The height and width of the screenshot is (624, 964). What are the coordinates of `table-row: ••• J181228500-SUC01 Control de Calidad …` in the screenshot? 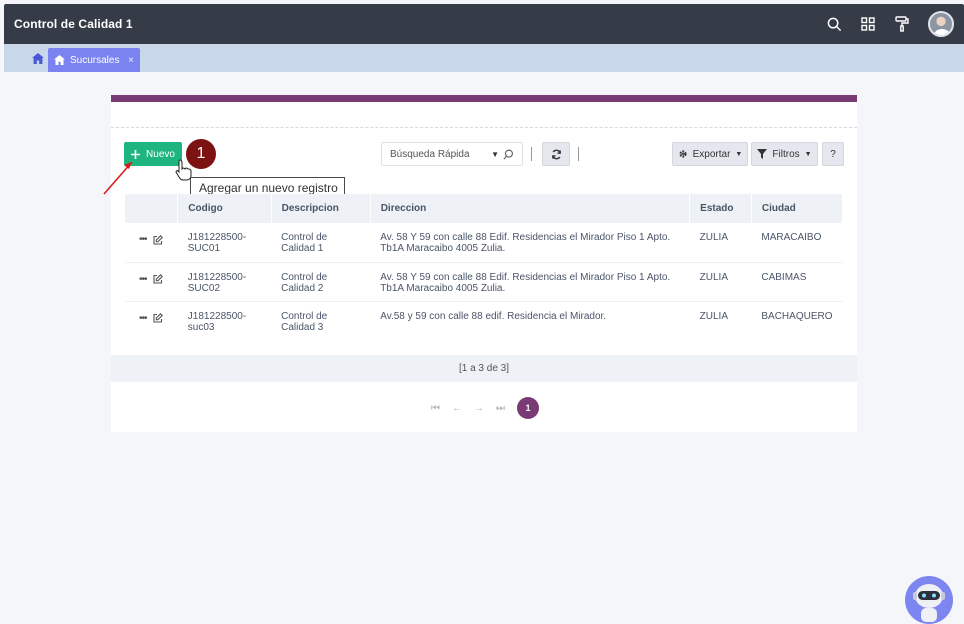 It's located at (484, 243).